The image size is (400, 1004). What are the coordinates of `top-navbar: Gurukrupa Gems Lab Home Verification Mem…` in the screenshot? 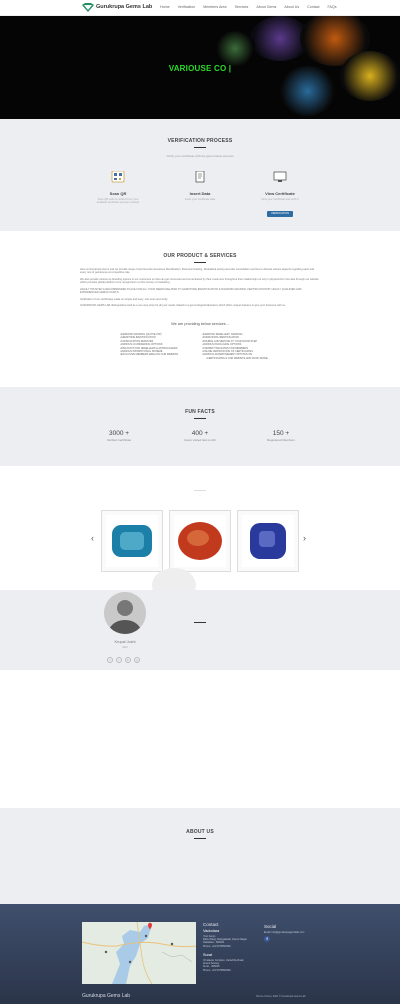 It's located at (200, 8).